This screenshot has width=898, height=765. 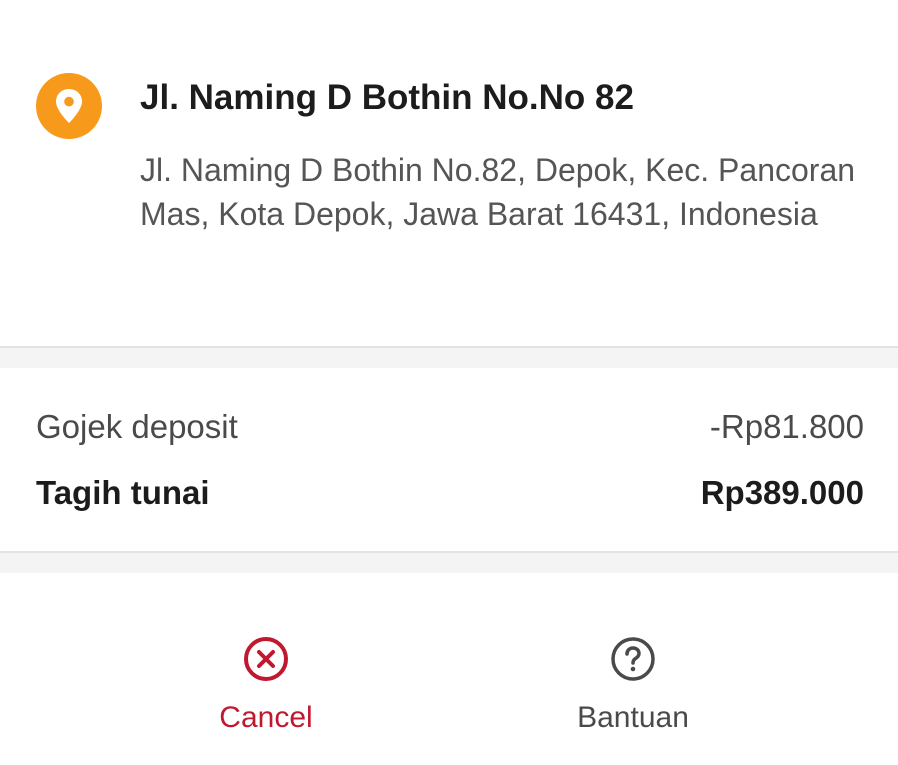 What do you see at coordinates (633, 717) in the screenshot?
I see `help-label: Bantuan` at bounding box center [633, 717].